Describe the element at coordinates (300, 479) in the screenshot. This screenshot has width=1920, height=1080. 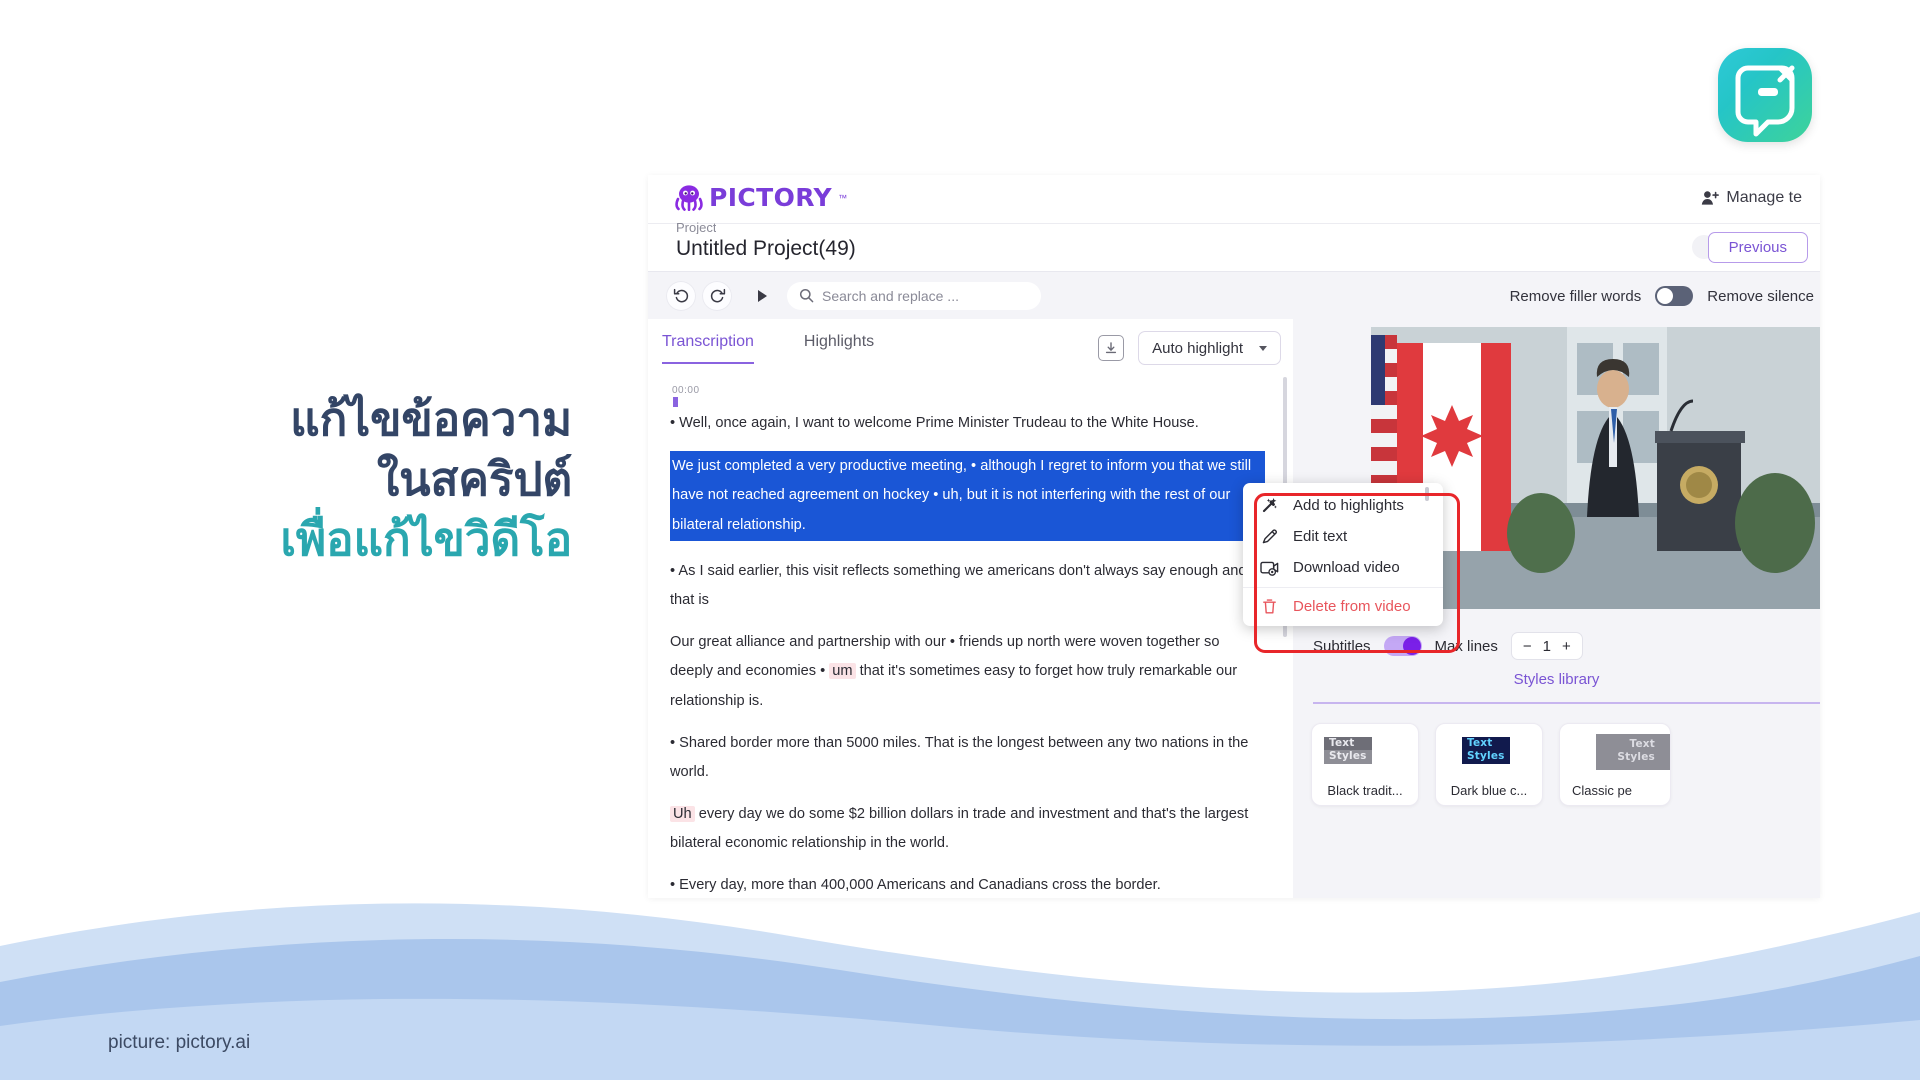
I see `slide-headline: แก้ไขข้อความ ในสคริปต์ เพื่อแก้ไขวิดีโอ` at that location.